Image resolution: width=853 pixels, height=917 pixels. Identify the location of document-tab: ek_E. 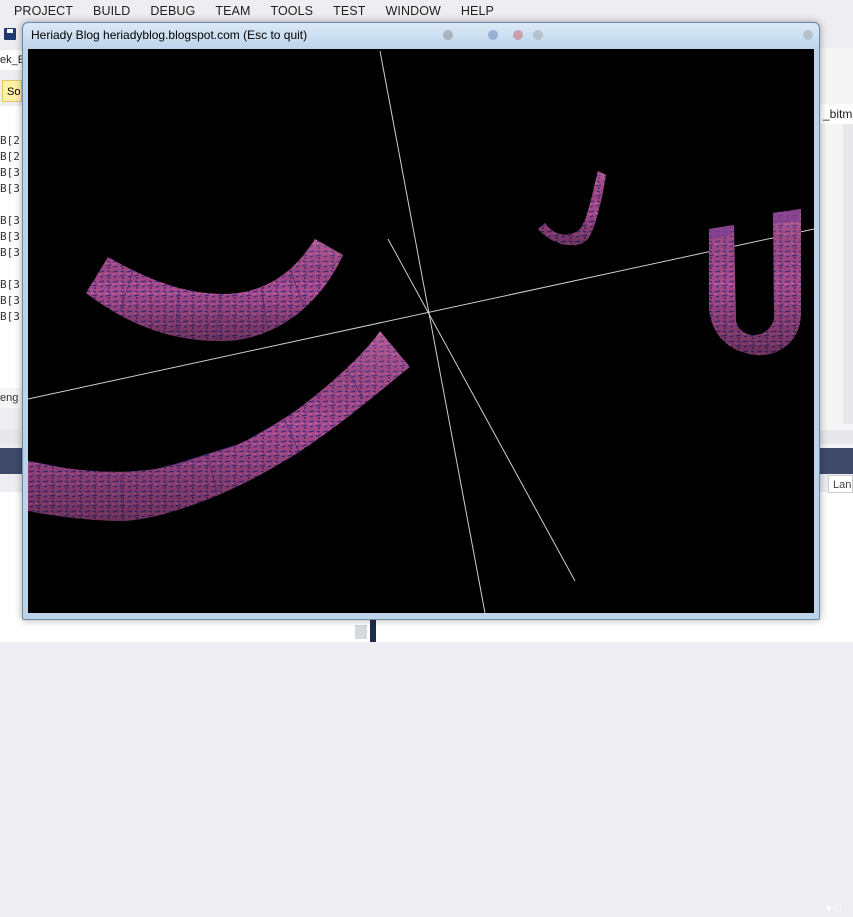
(11, 60).